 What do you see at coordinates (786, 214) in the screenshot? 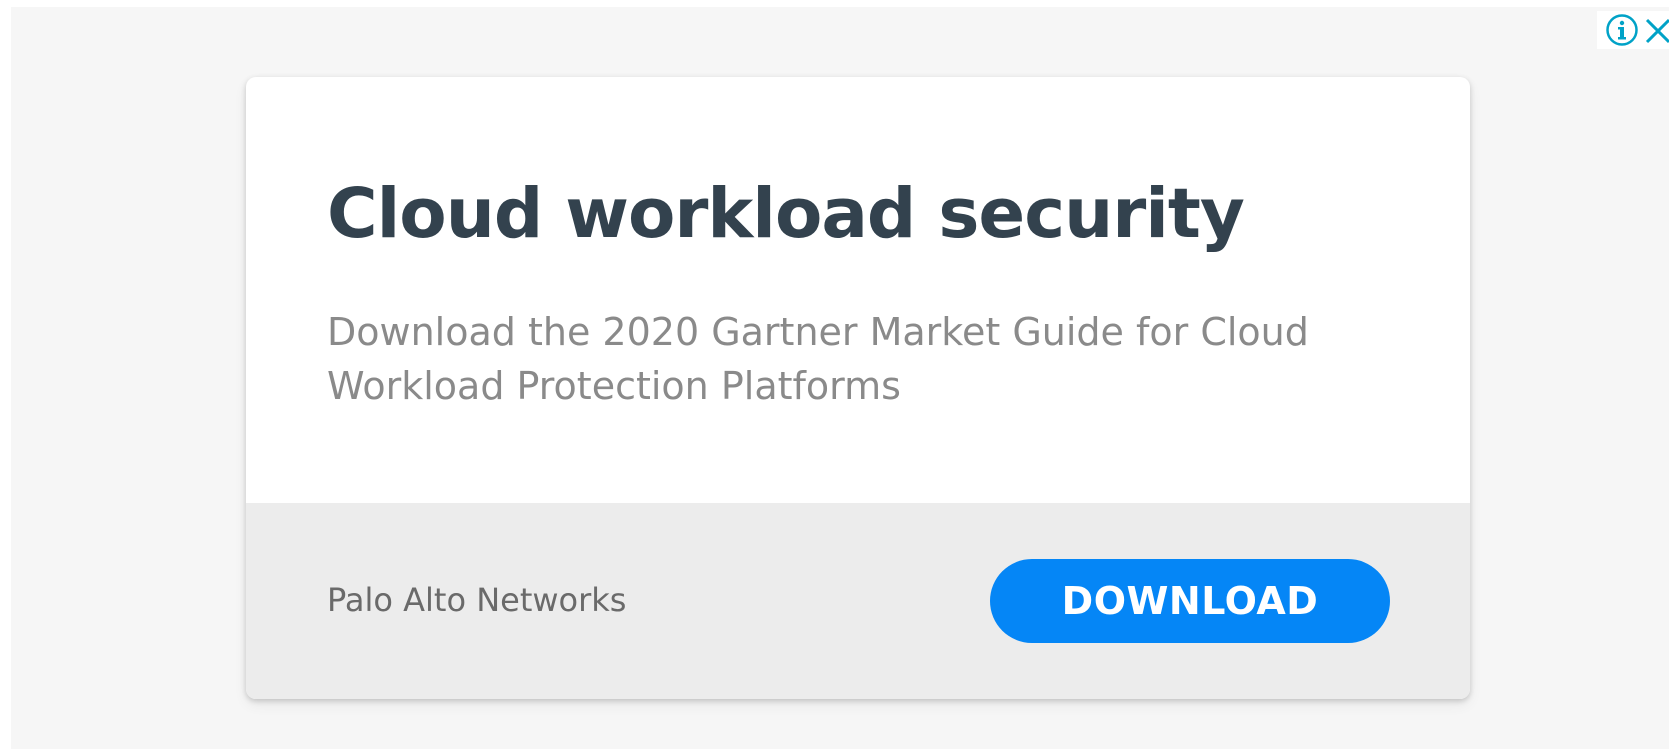
I see `ad-headline: Cloud workload security` at bounding box center [786, 214].